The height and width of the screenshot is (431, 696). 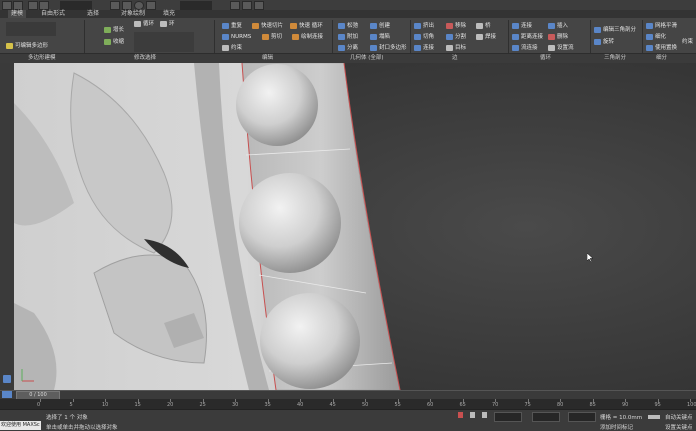 I want to click on create-button: 创建, so click(x=380, y=26).